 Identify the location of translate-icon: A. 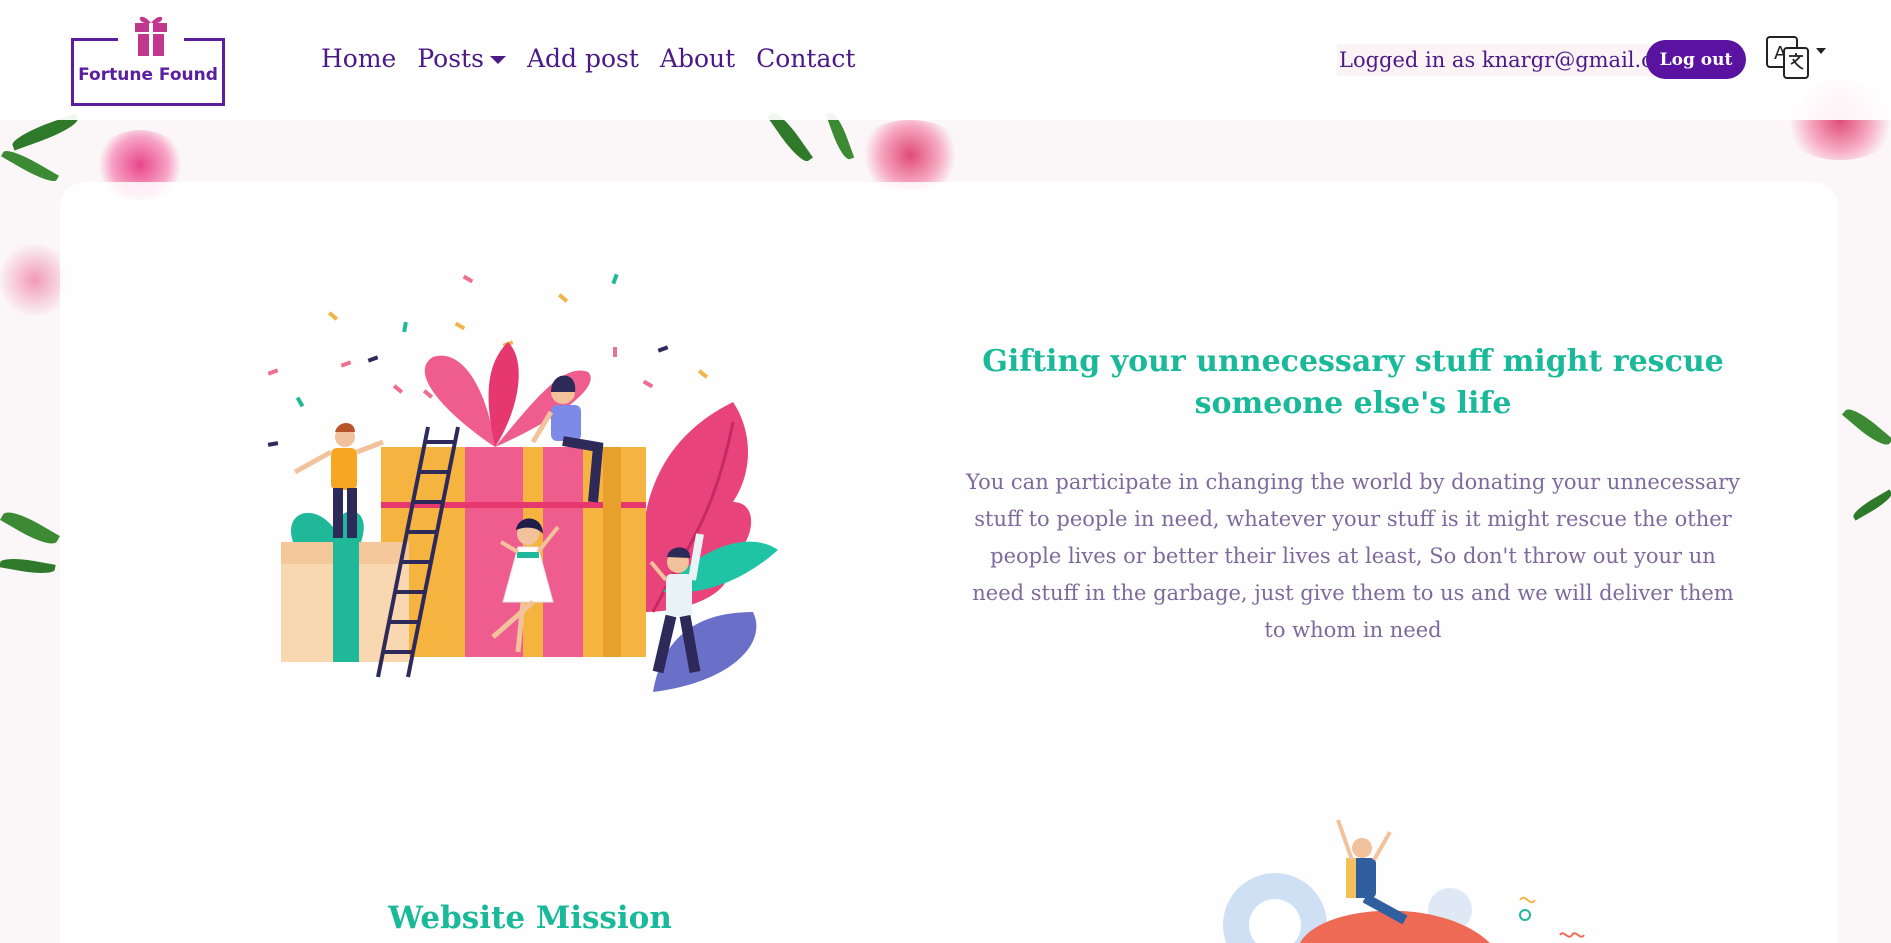
(1796, 57).